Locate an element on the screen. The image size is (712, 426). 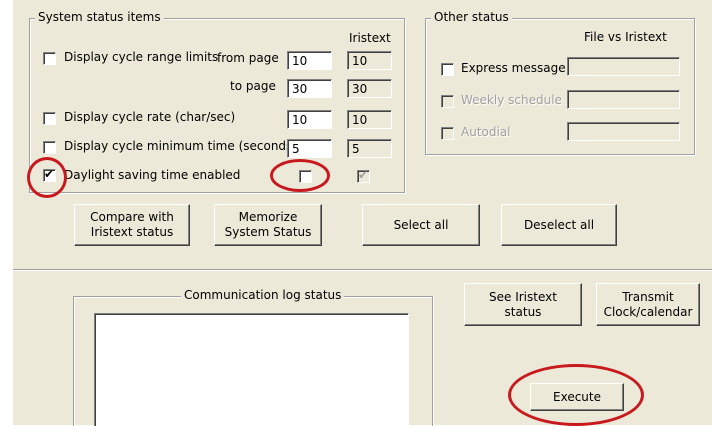
from-page-iristext: 10 is located at coordinates (369, 60).